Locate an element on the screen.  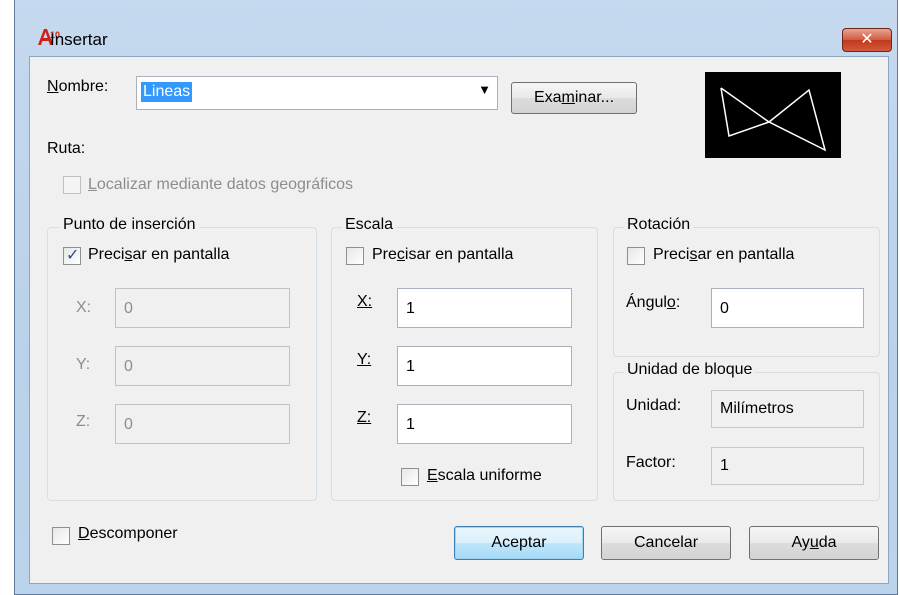
angle-label: Ángulo: is located at coordinates (653, 302).